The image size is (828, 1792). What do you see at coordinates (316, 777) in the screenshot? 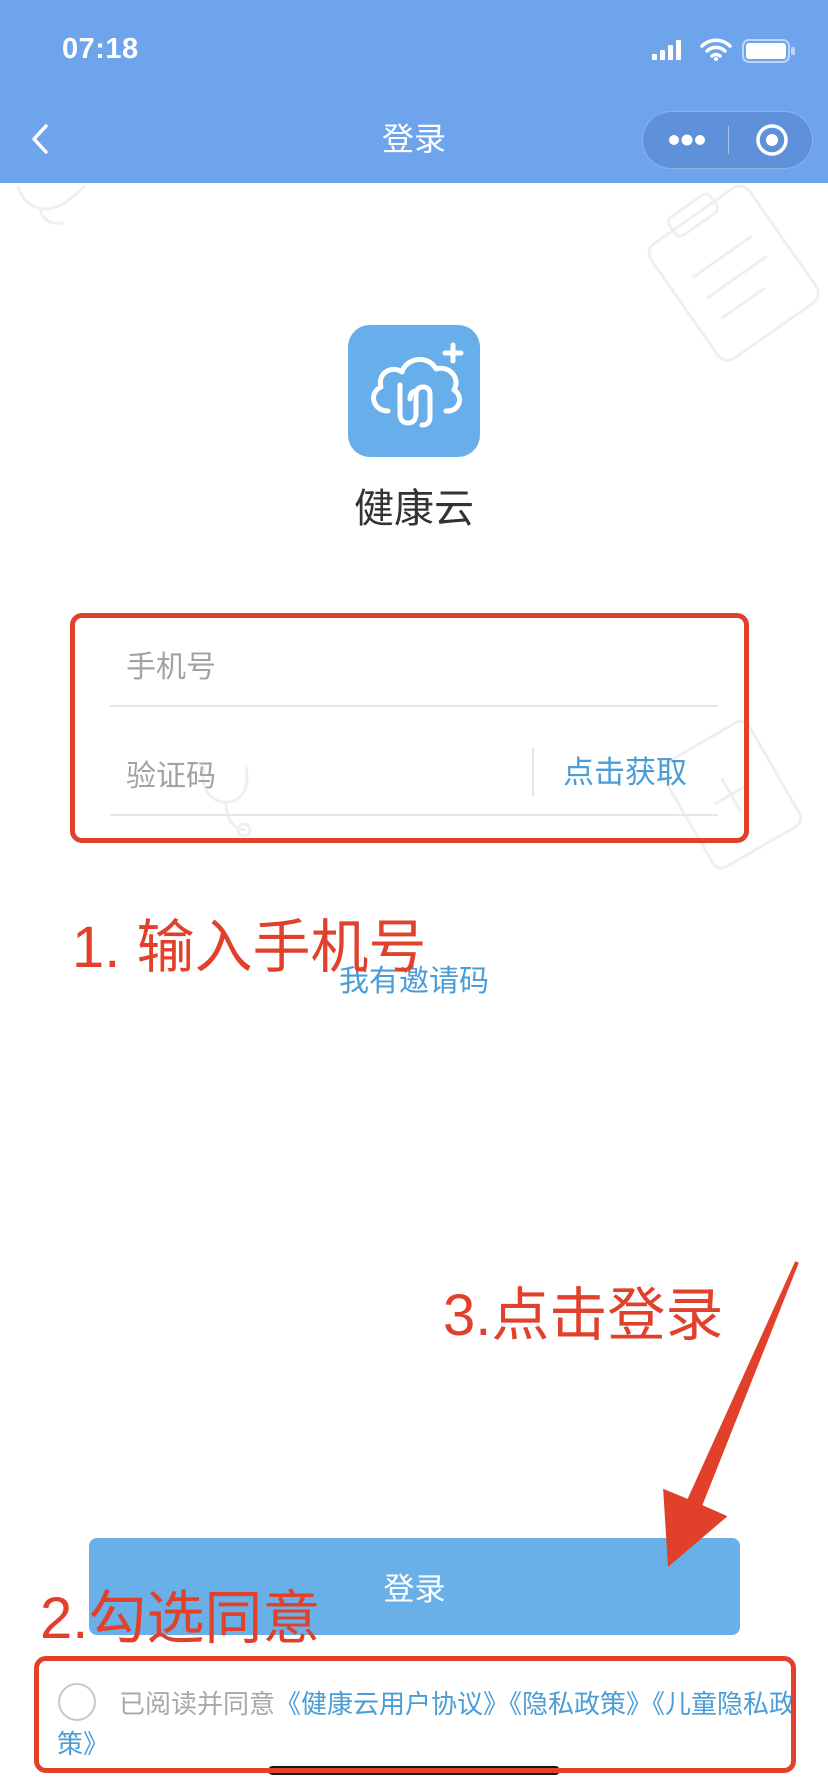
I see `verification-code-input` at bounding box center [316, 777].